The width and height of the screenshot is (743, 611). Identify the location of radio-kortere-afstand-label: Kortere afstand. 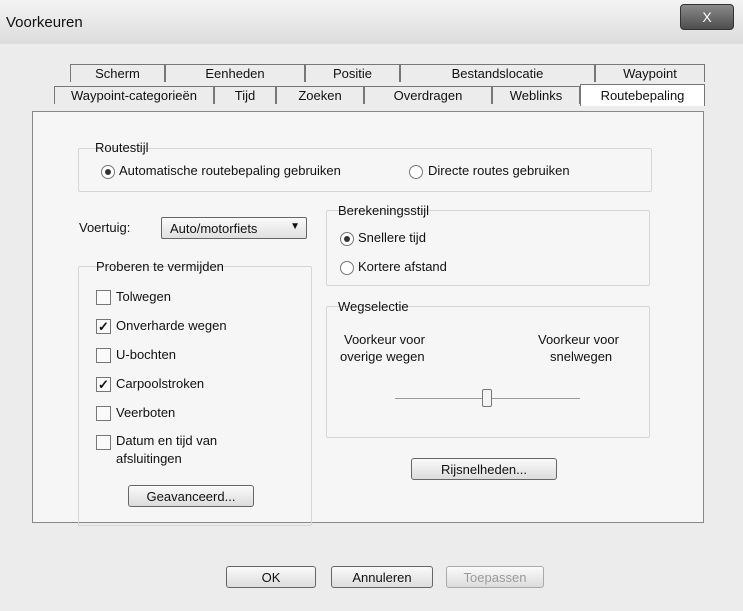
(402, 266).